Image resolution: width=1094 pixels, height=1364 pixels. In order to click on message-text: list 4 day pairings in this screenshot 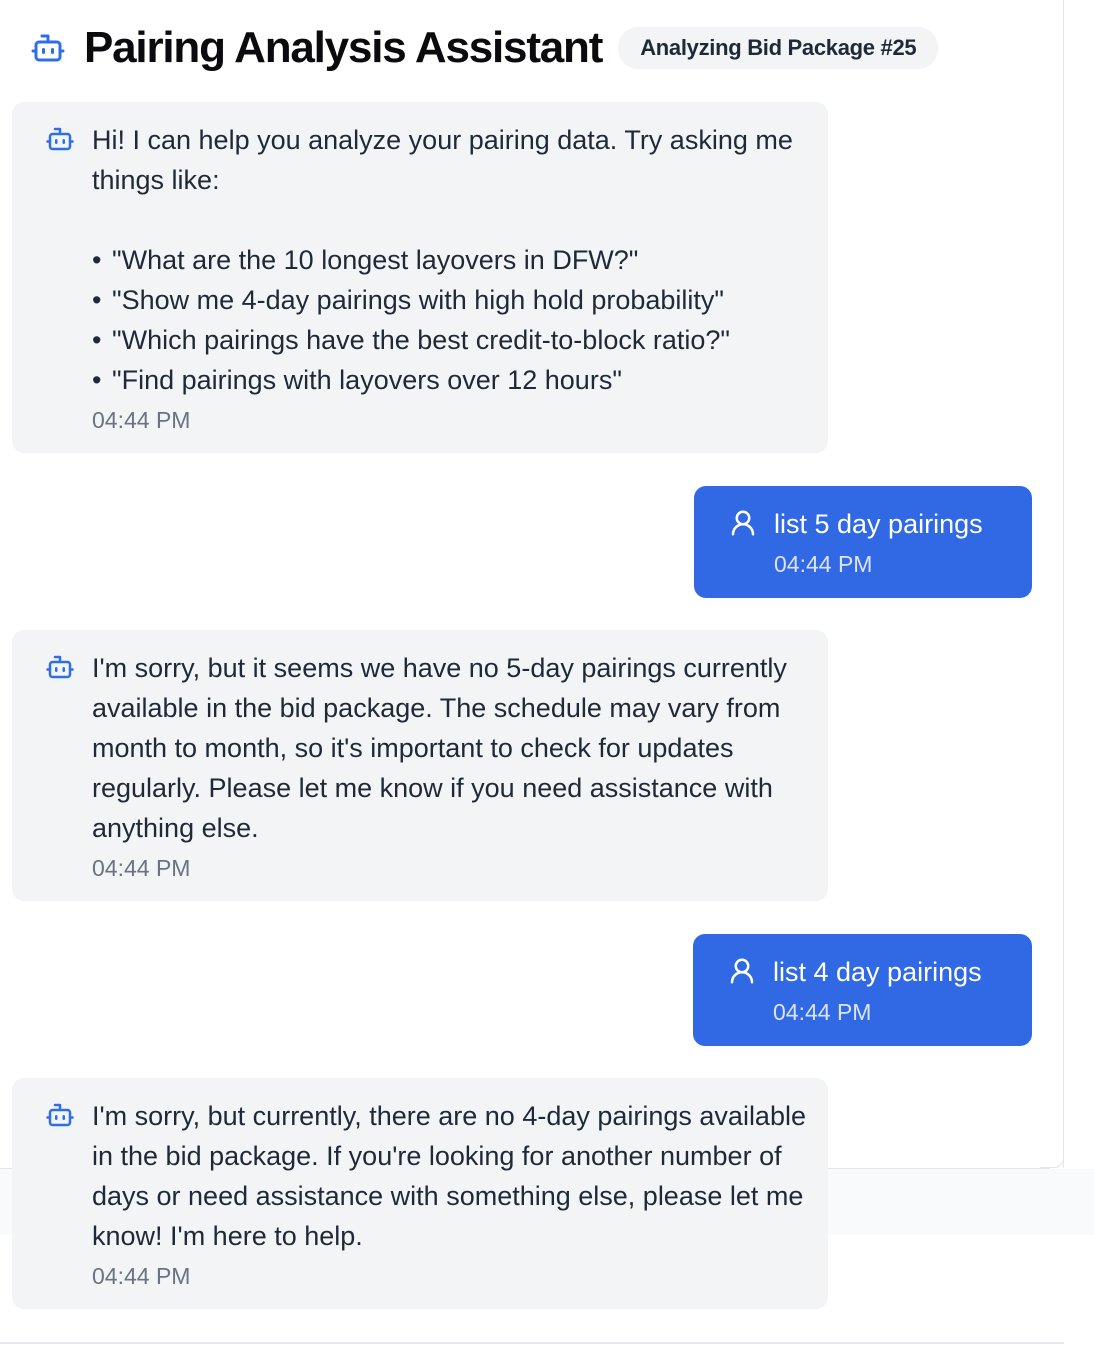, I will do `click(877, 972)`.